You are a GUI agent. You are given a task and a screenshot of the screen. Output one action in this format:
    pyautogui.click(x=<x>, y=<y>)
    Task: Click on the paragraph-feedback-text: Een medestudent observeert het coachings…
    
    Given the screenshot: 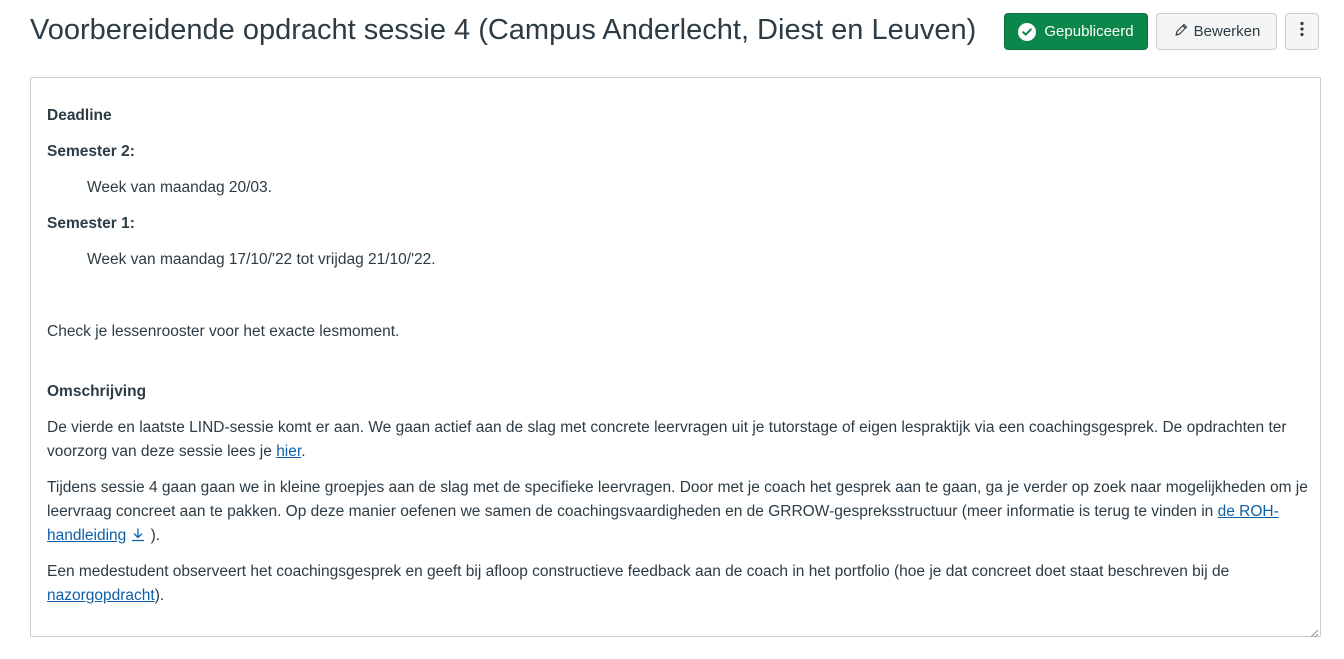 What is the action you would take?
    pyautogui.click(x=638, y=571)
    